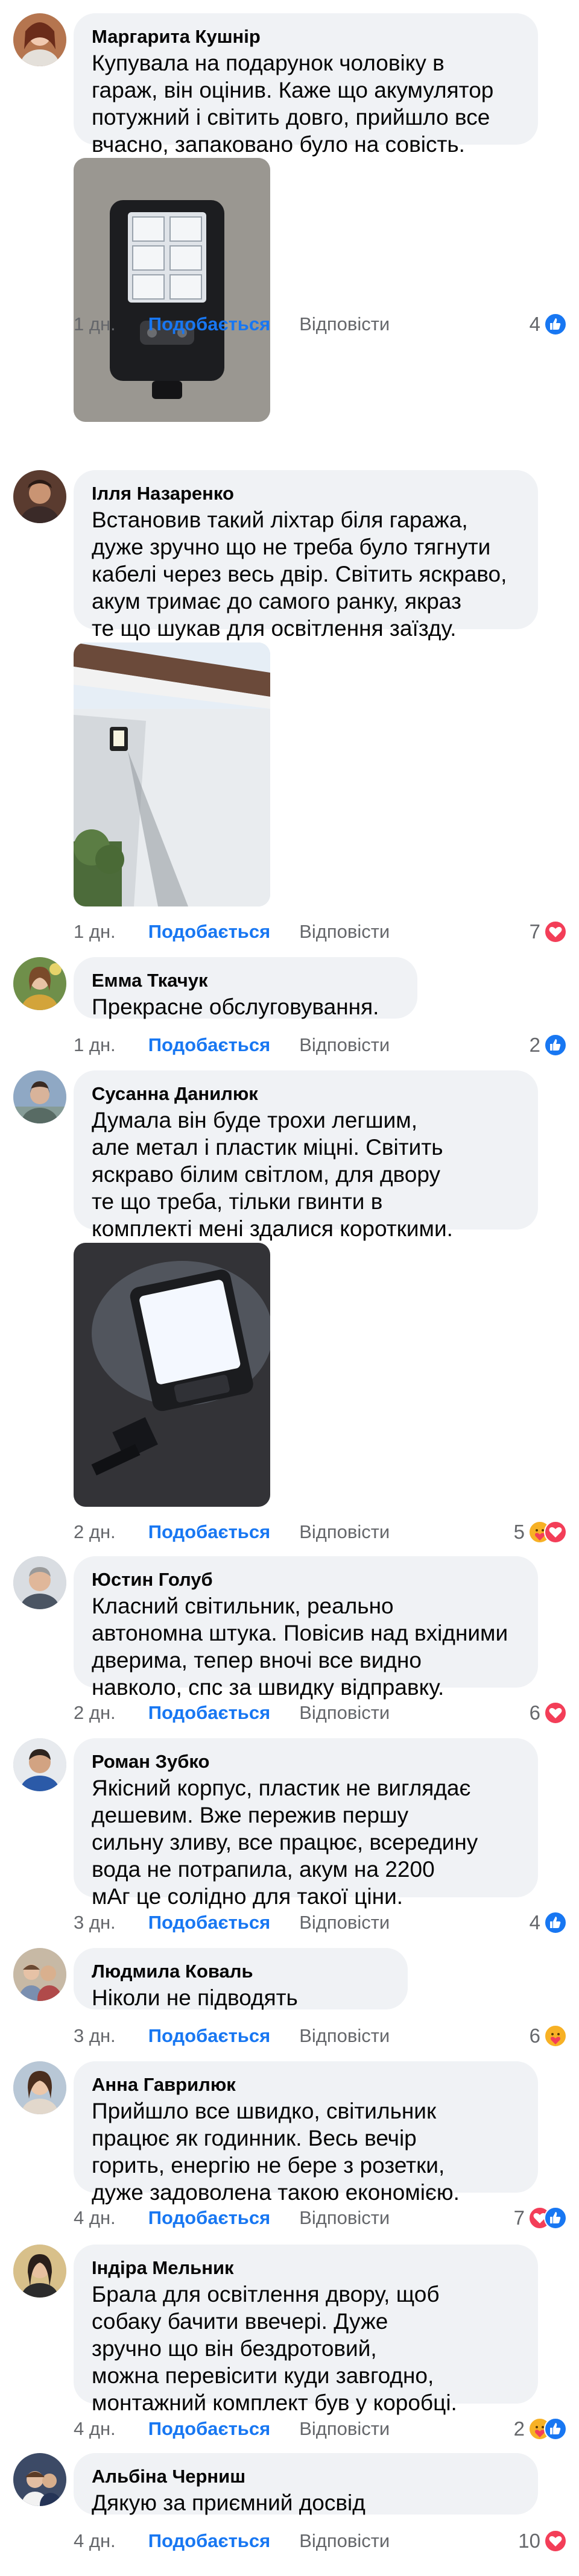 This screenshot has height=2576, width=579. Describe the element at coordinates (306, 2476) in the screenshot. I see `comment-author: Альбіна Черниш` at that location.